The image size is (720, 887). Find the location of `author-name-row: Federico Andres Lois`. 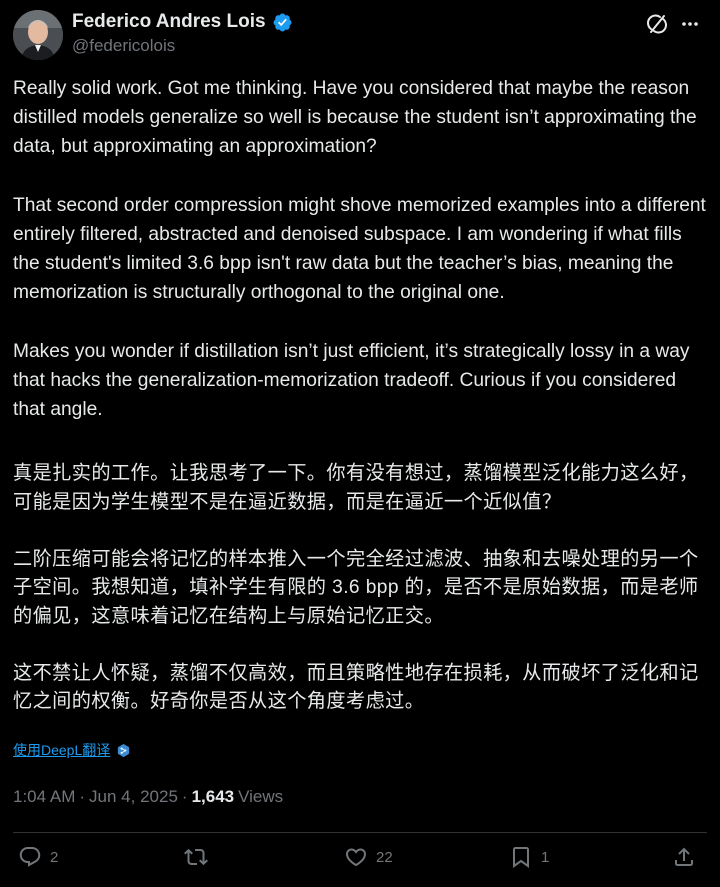

author-name-row: Federico Andres Lois is located at coordinates (182, 22).